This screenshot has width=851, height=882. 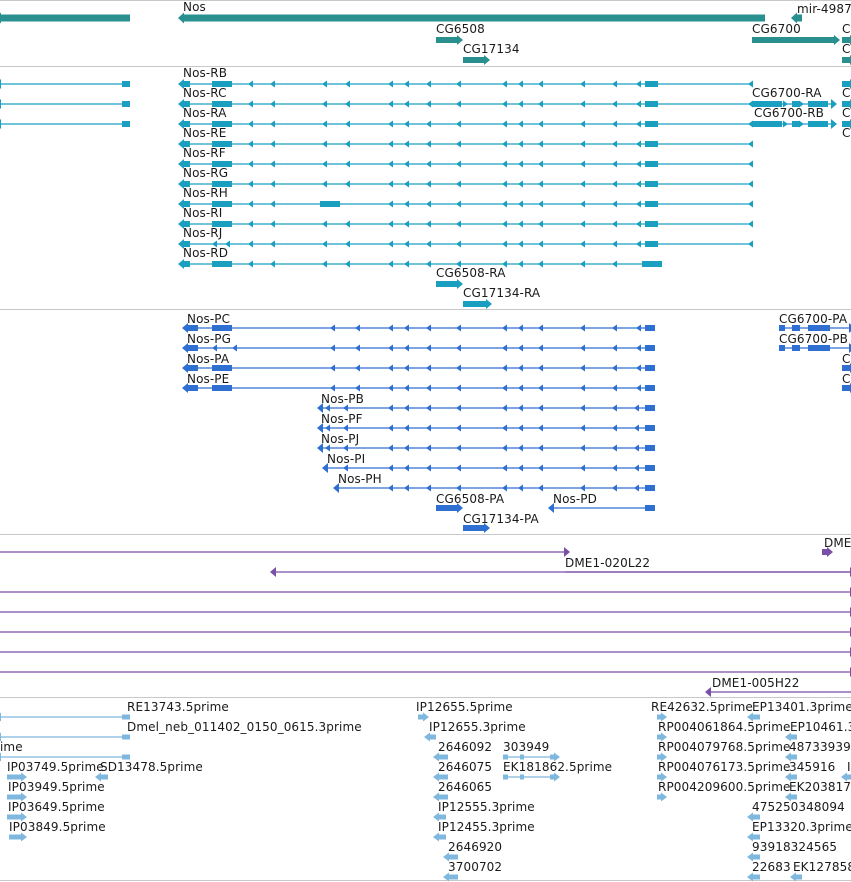 I want to click on genes-feature-glyph, so click(x=68, y=18).